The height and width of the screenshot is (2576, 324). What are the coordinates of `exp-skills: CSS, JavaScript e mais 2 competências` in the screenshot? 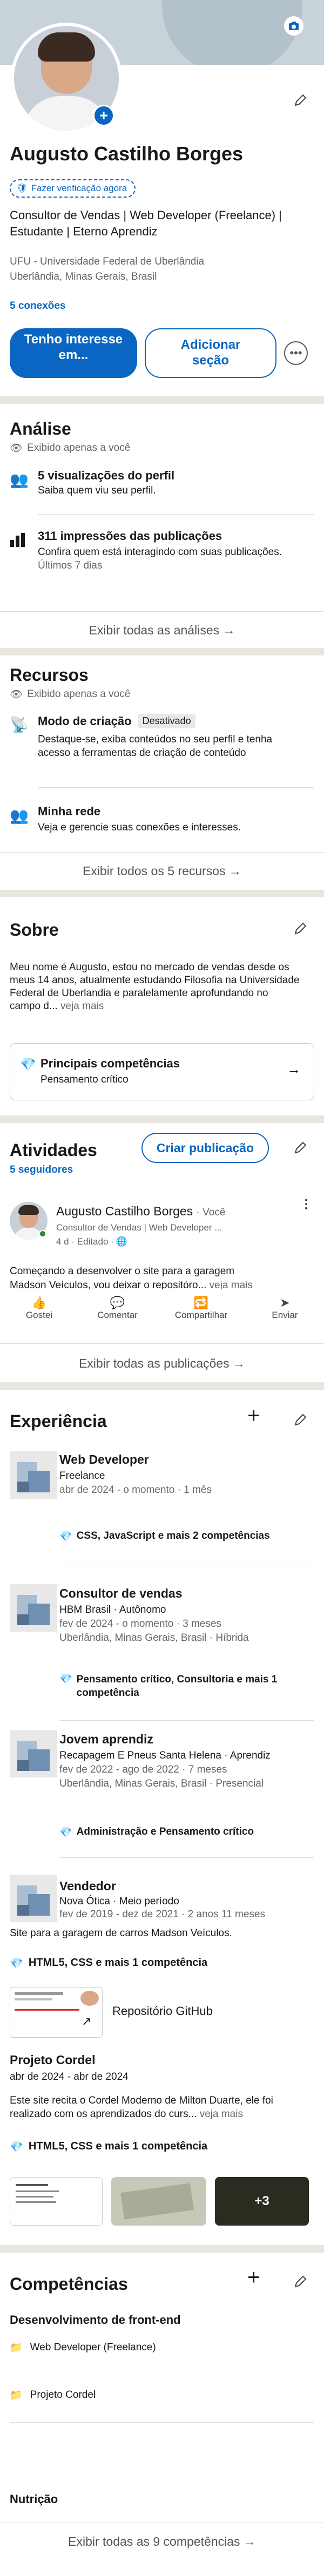 It's located at (174, 1537).